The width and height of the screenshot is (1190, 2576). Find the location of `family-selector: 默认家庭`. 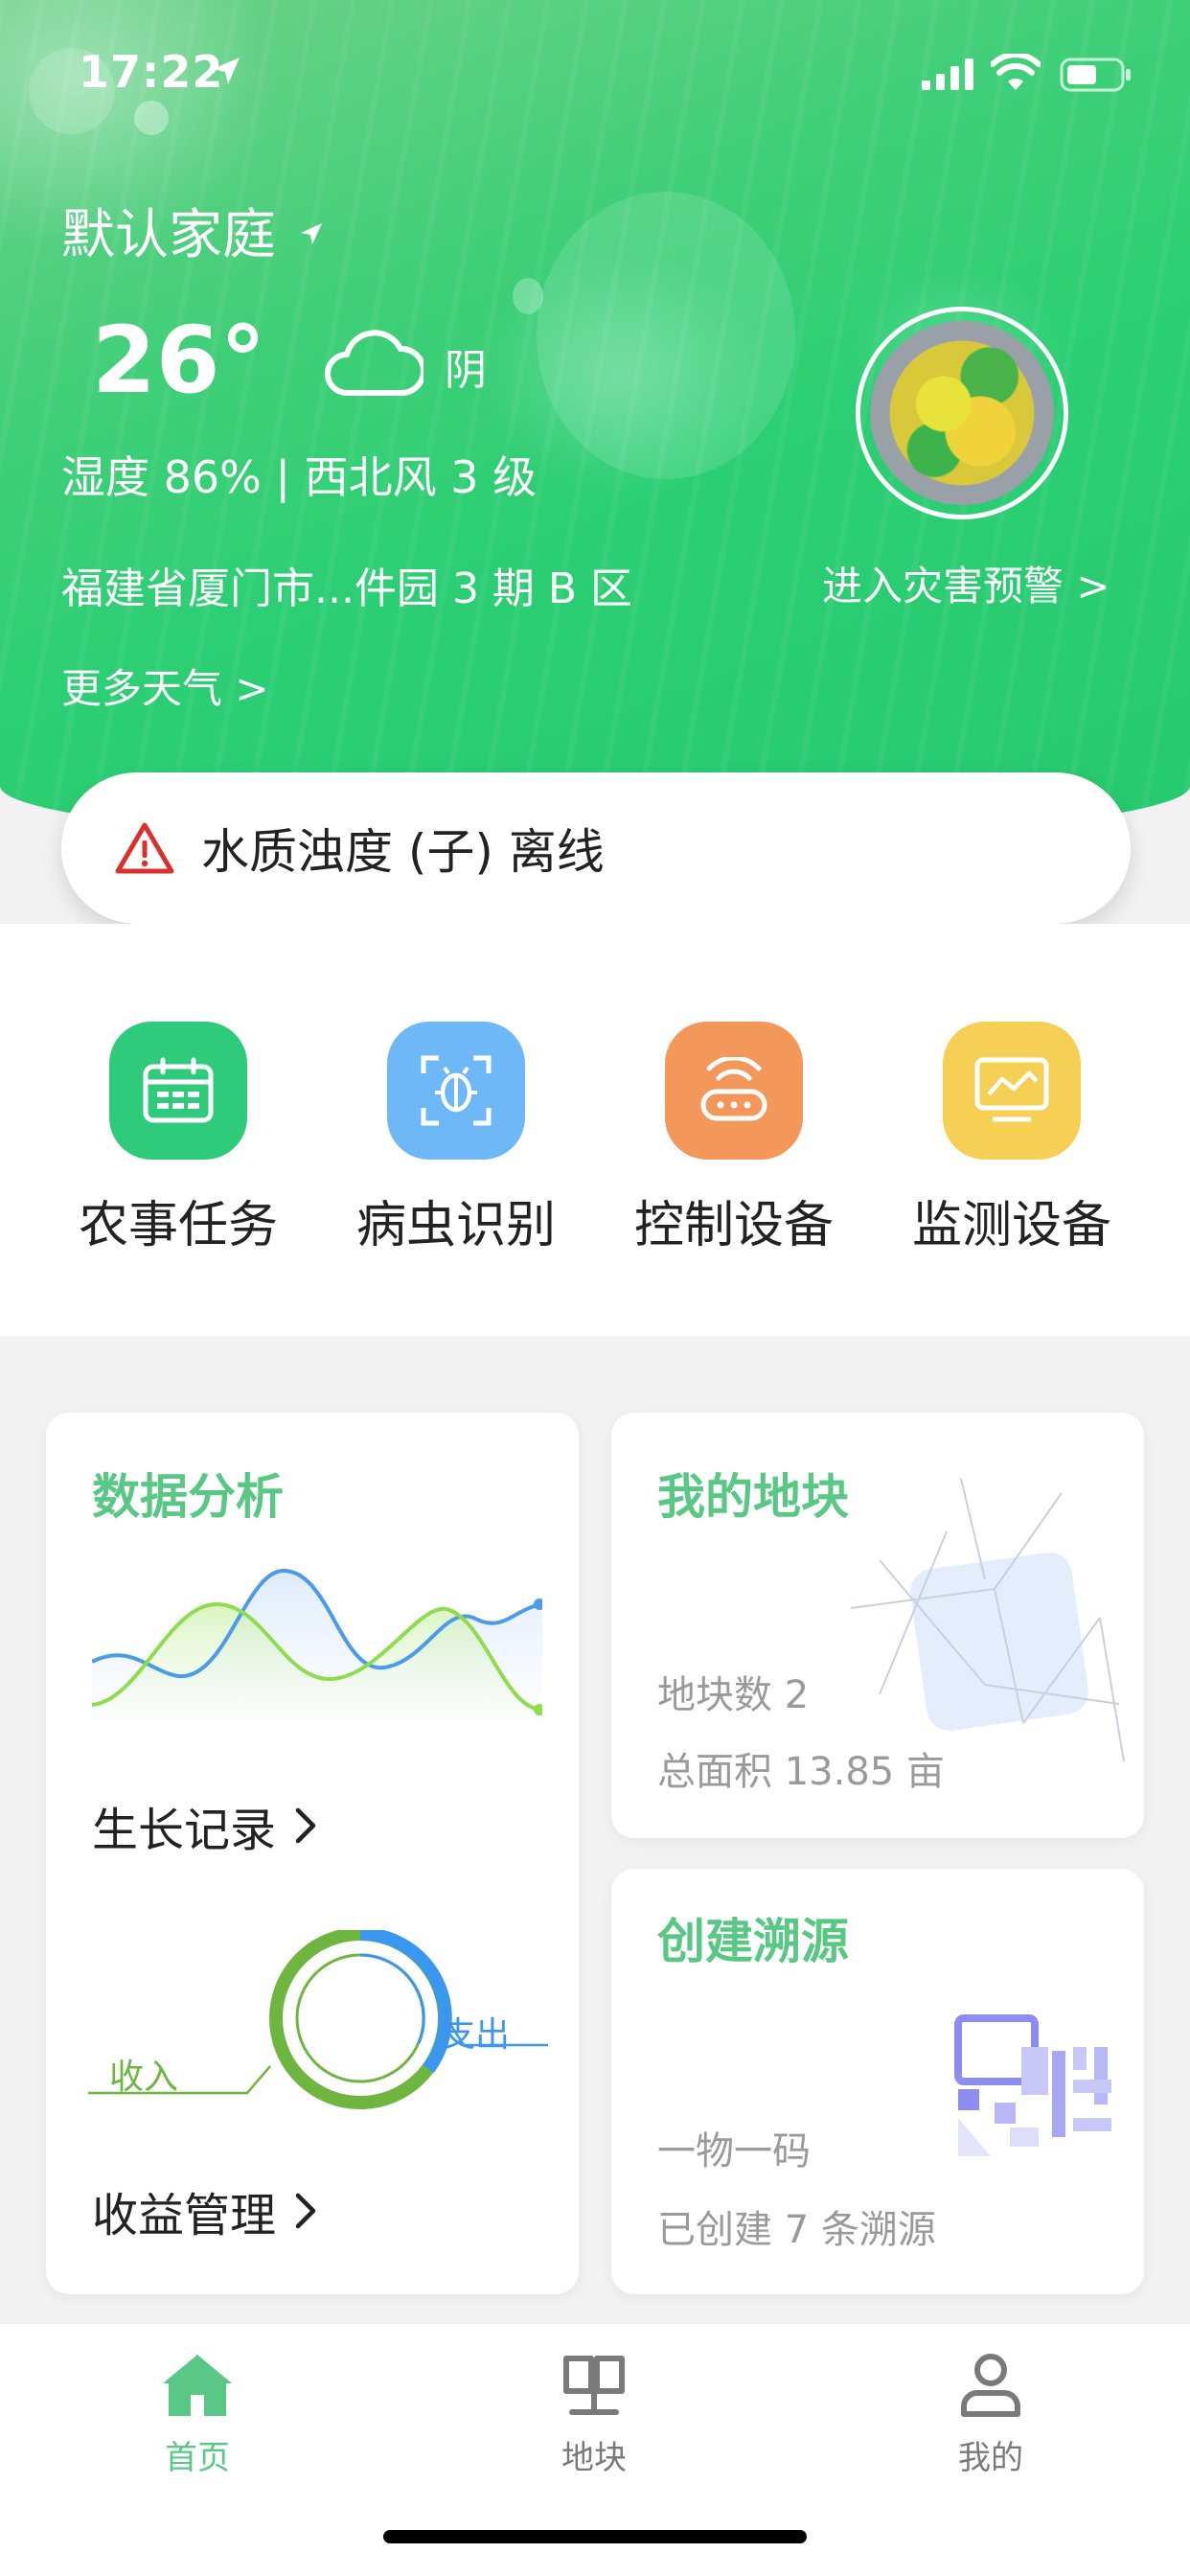

family-selector: 默认家庭 is located at coordinates (193, 230).